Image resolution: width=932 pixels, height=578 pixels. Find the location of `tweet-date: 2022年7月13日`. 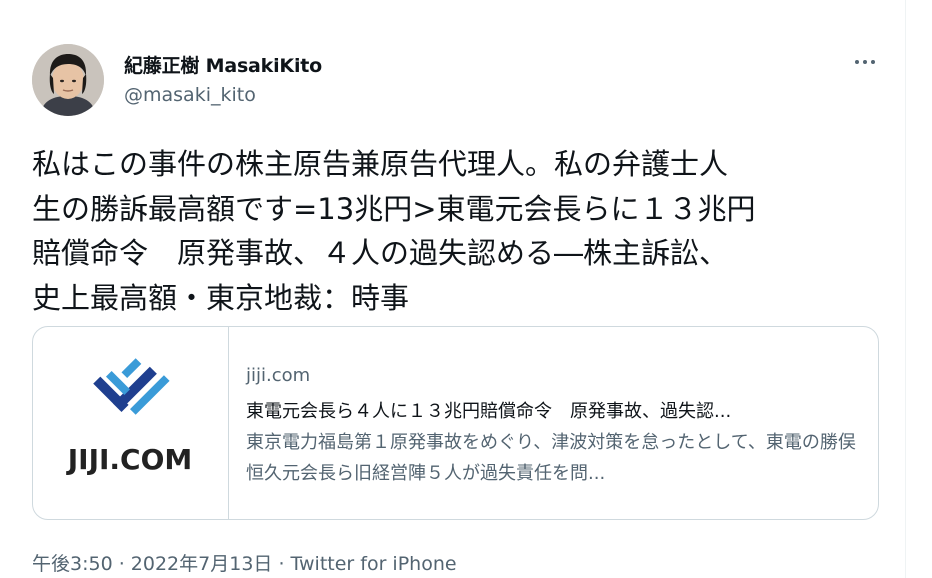

tweet-date: 2022年7月13日 is located at coordinates (202, 564).